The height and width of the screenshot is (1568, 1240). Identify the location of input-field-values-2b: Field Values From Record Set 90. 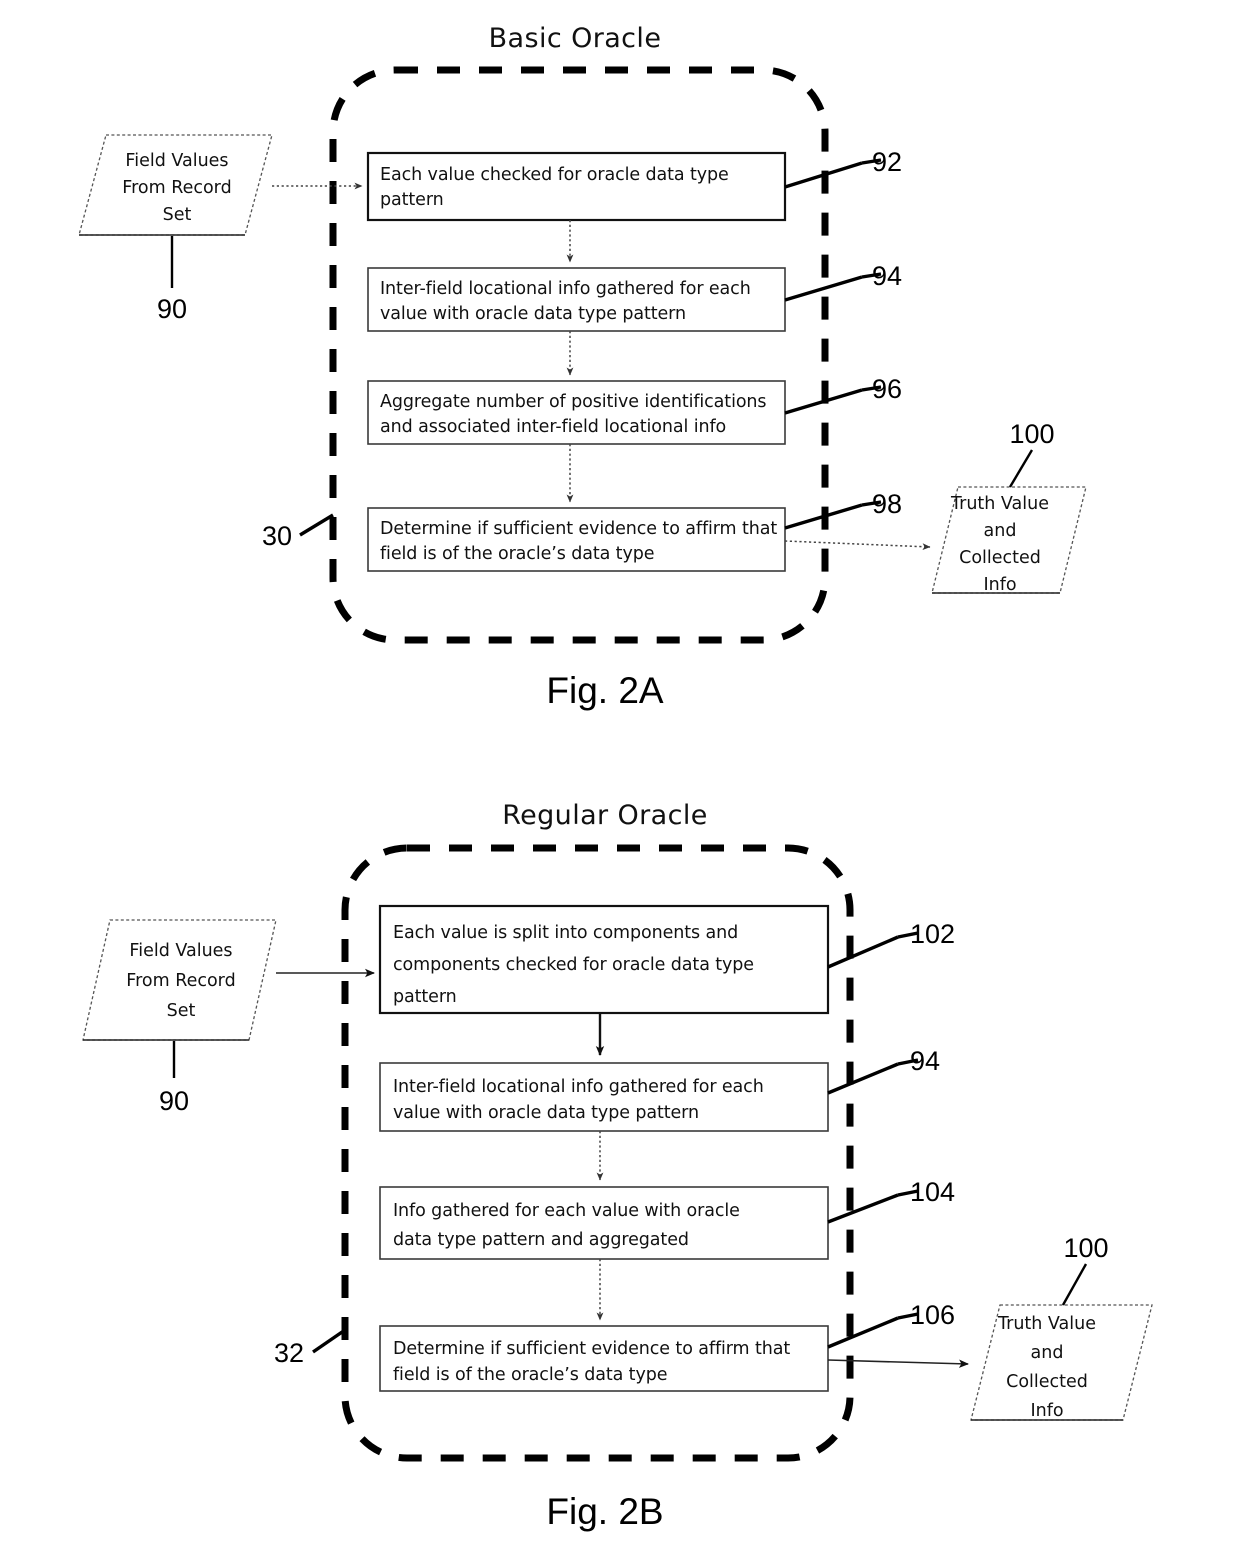
(179, 1017).